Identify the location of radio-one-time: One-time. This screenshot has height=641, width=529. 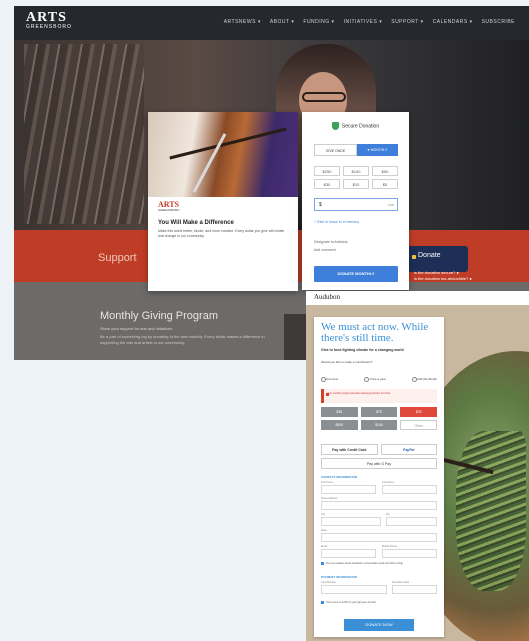
(329, 379).